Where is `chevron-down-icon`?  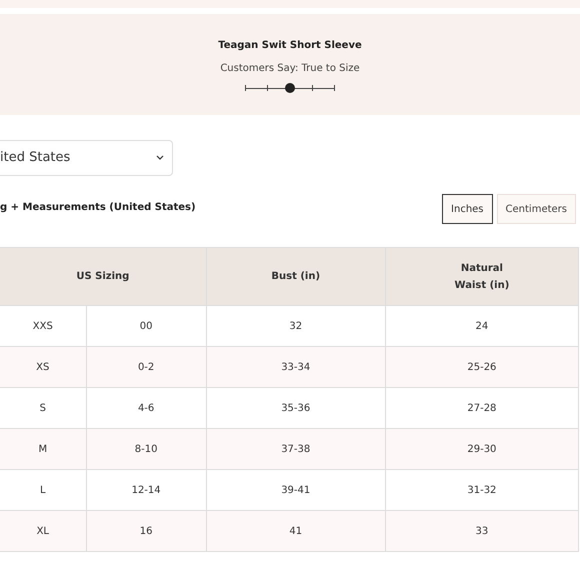 chevron-down-icon is located at coordinates (160, 158).